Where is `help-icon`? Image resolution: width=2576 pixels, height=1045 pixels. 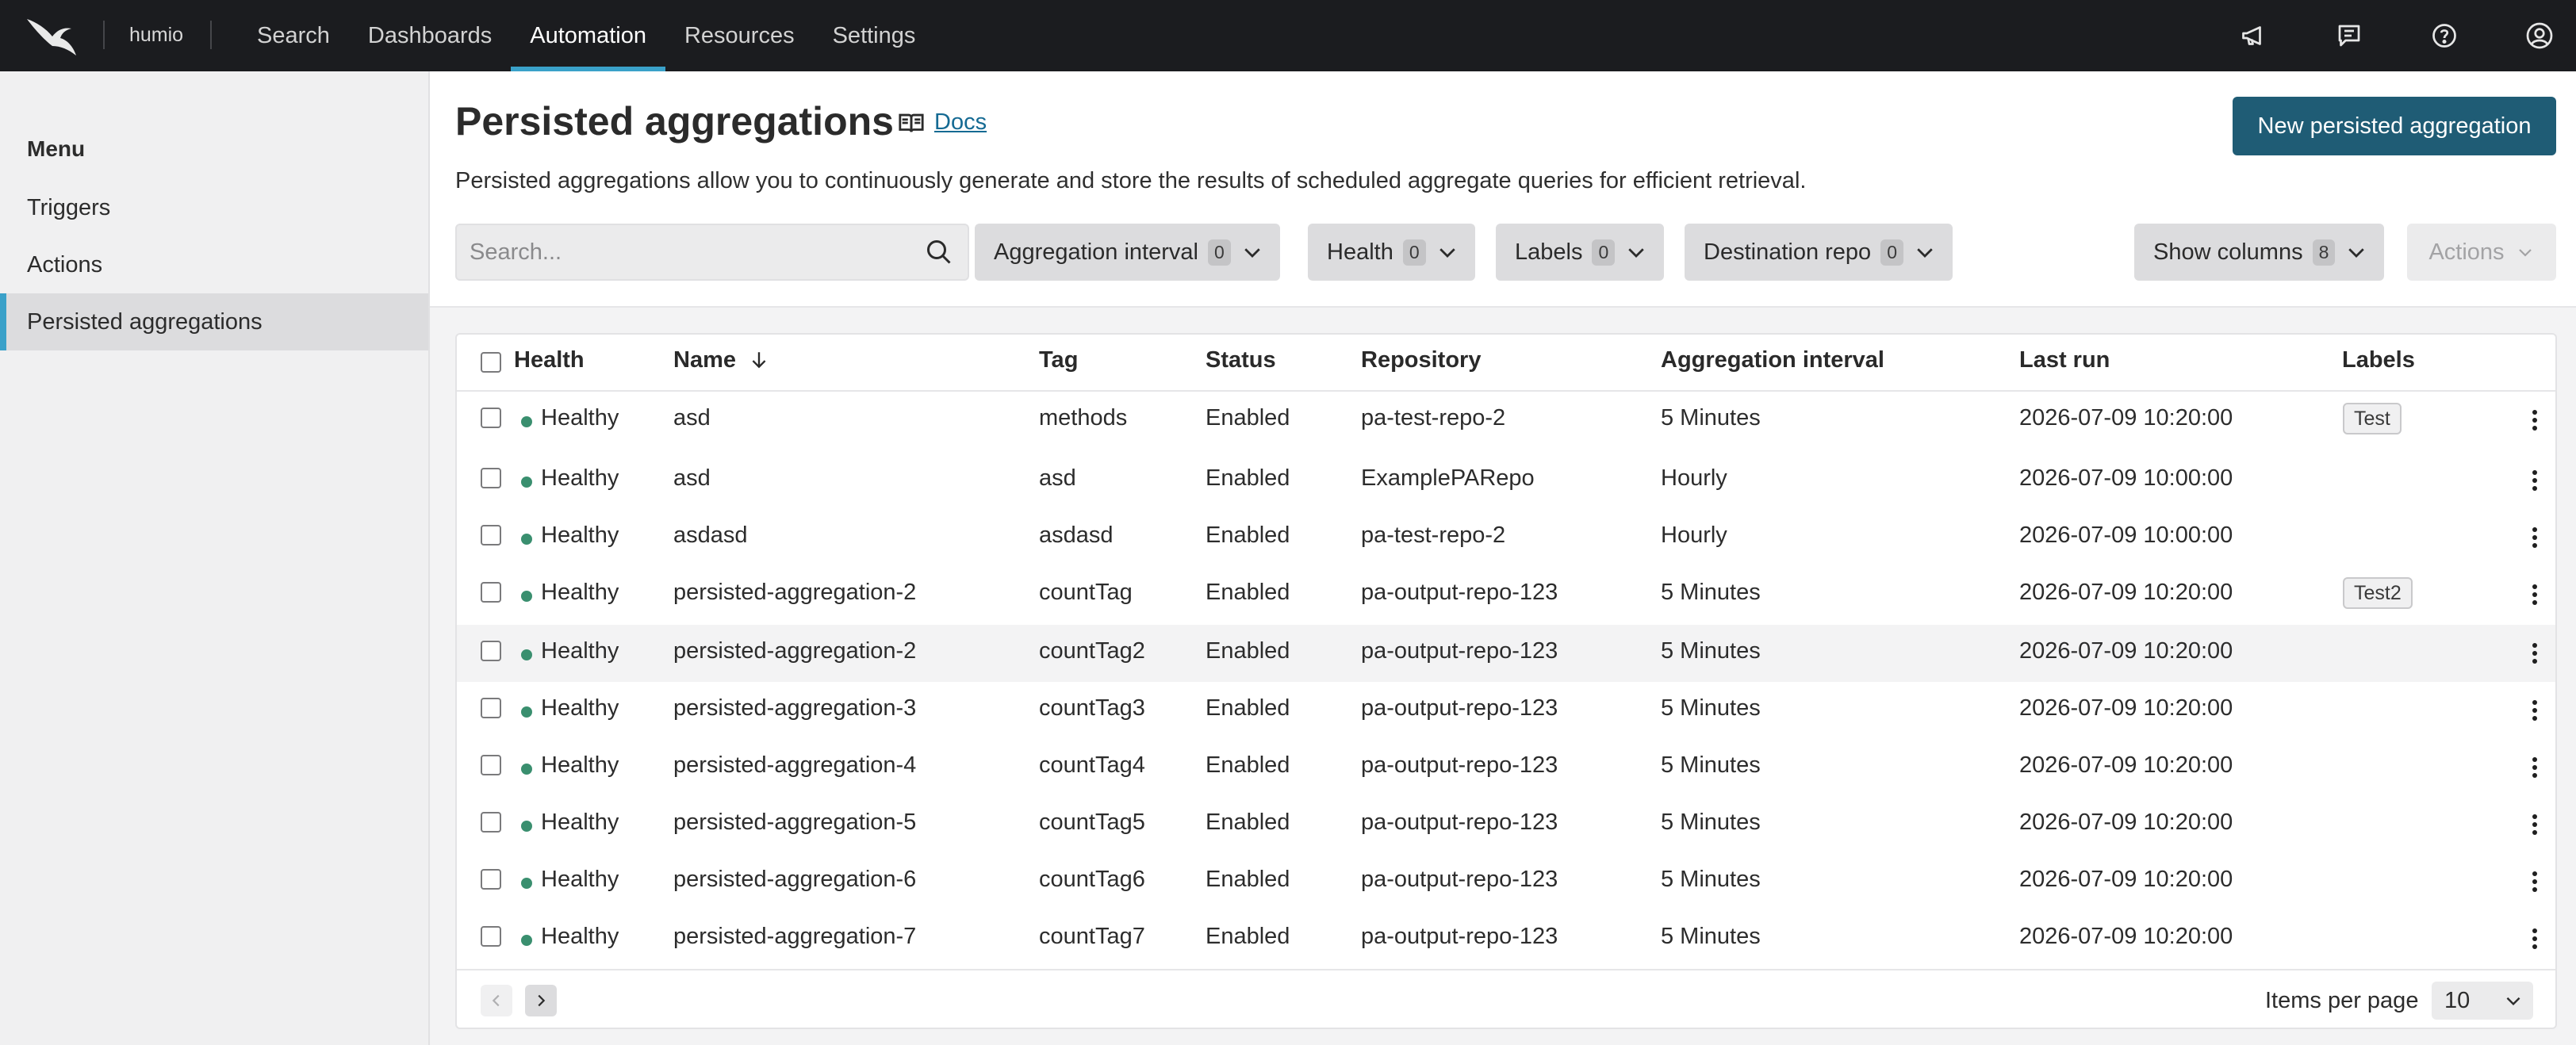
help-icon is located at coordinates (2444, 36).